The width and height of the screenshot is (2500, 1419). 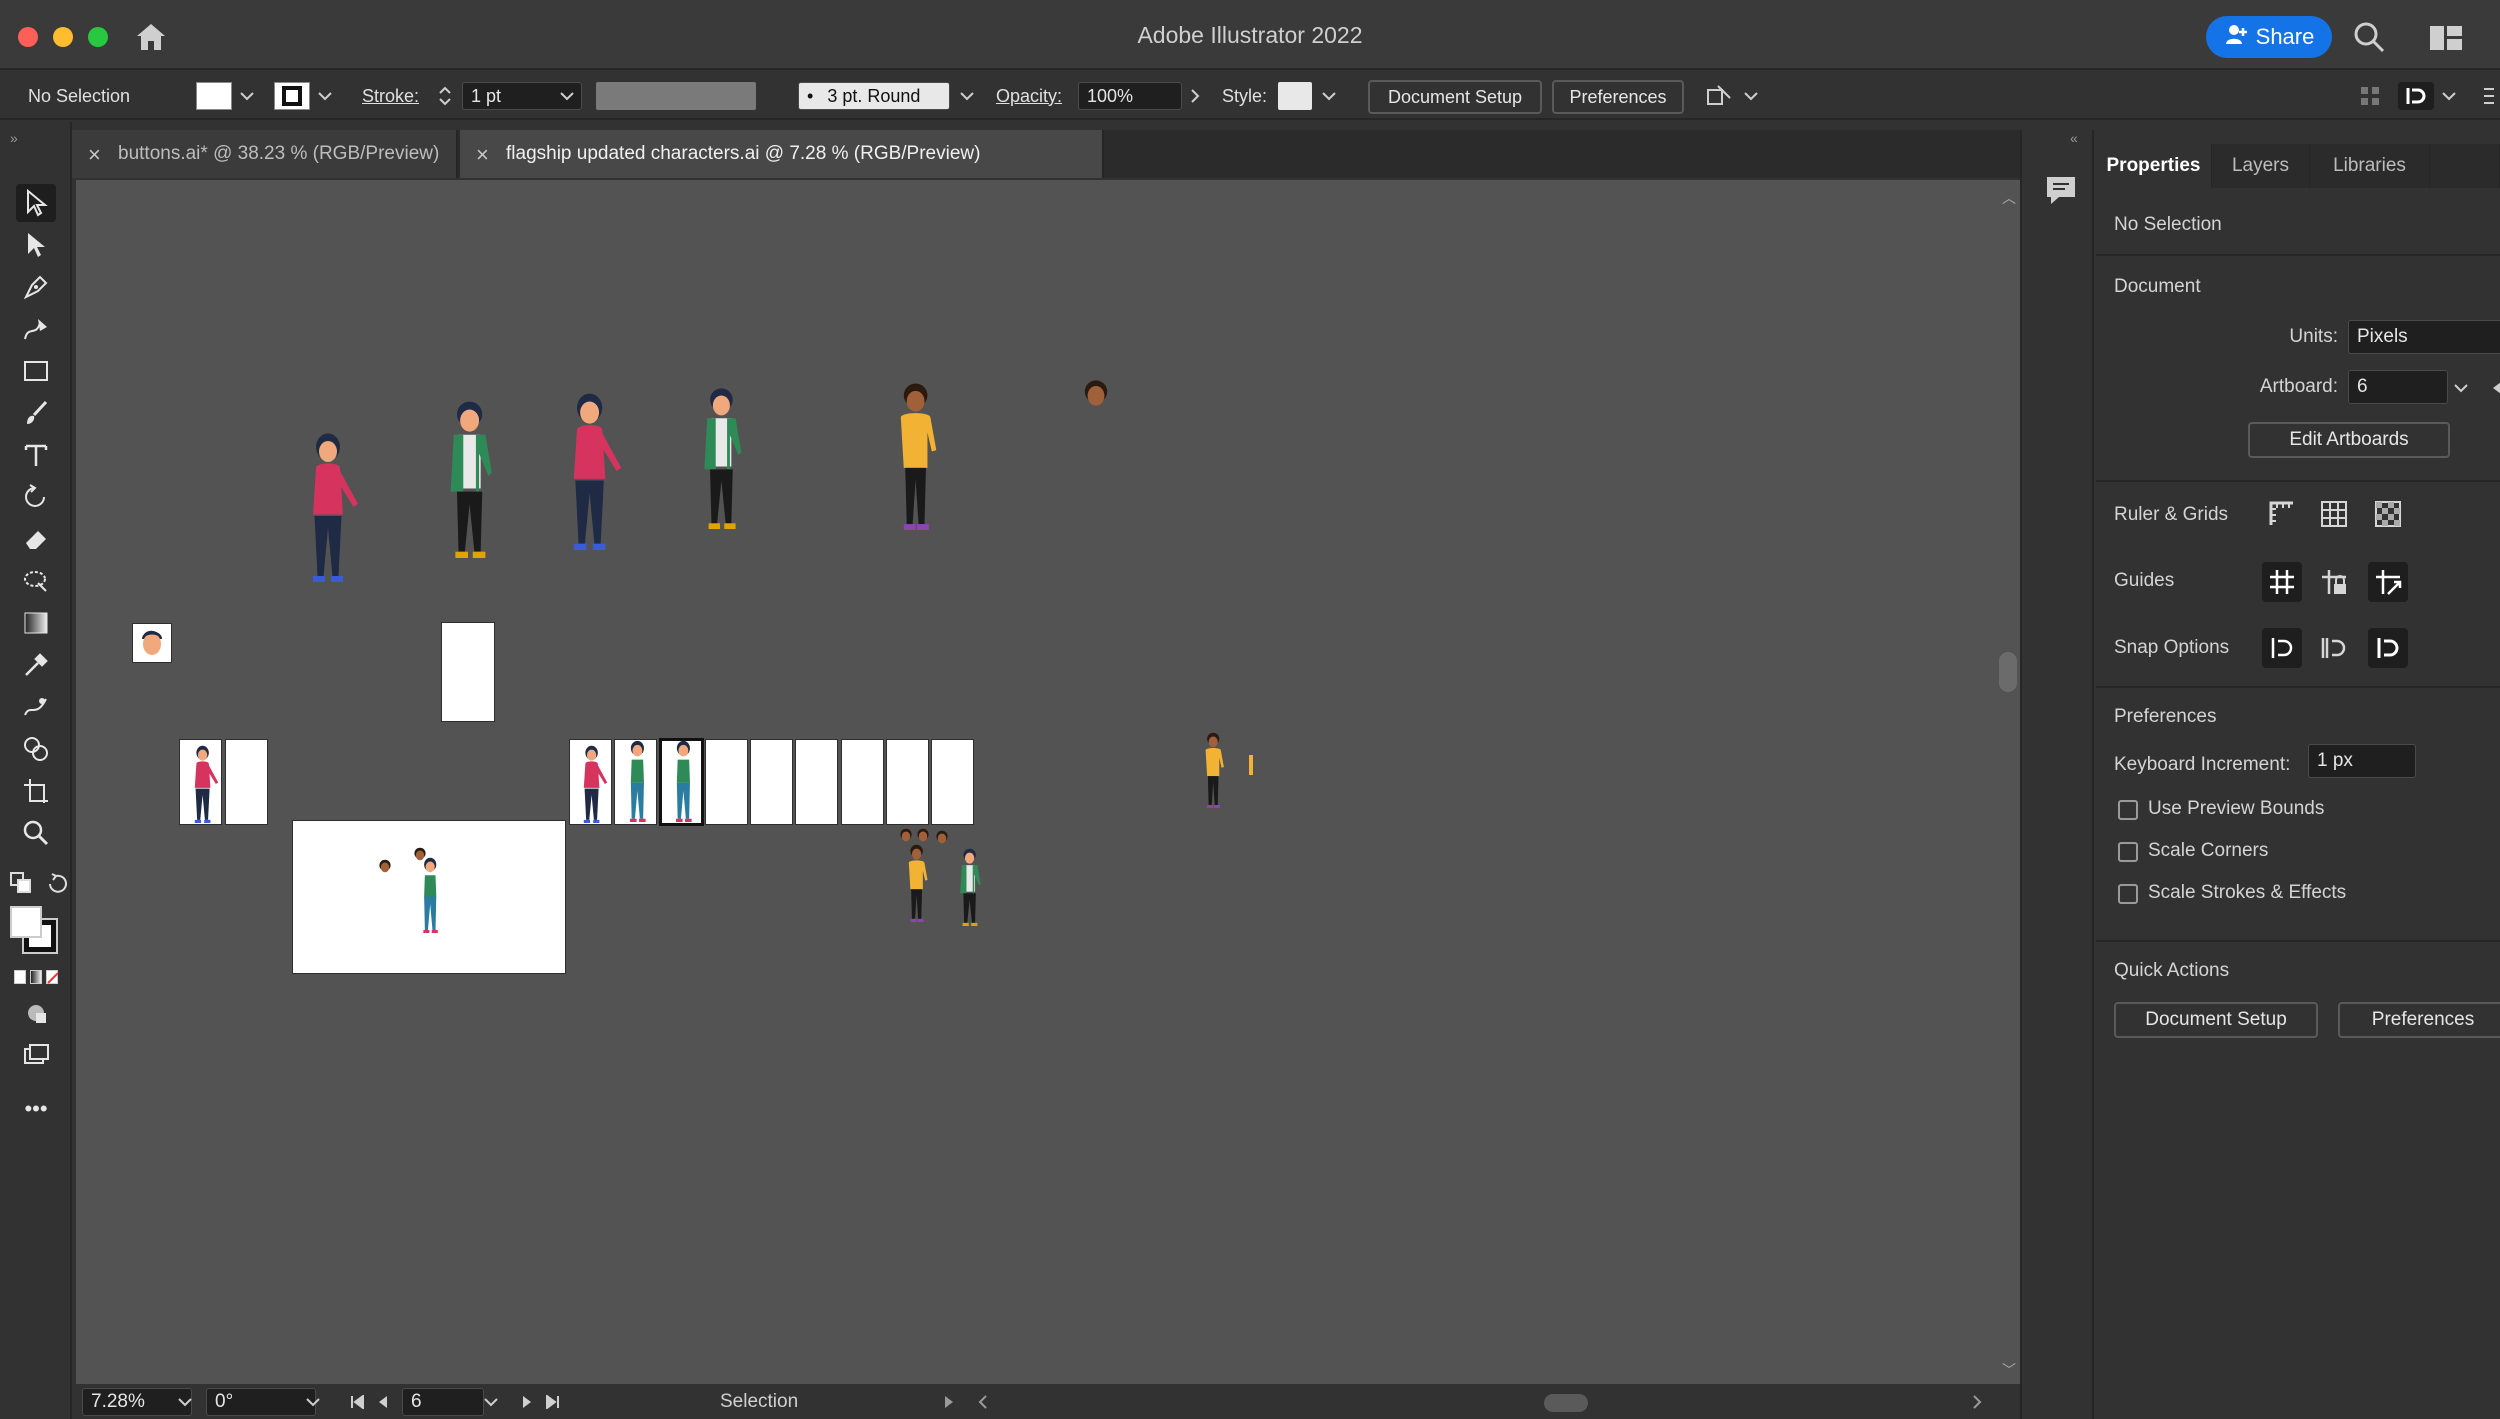 I want to click on screen-mode-icon, so click(x=36, y=1055).